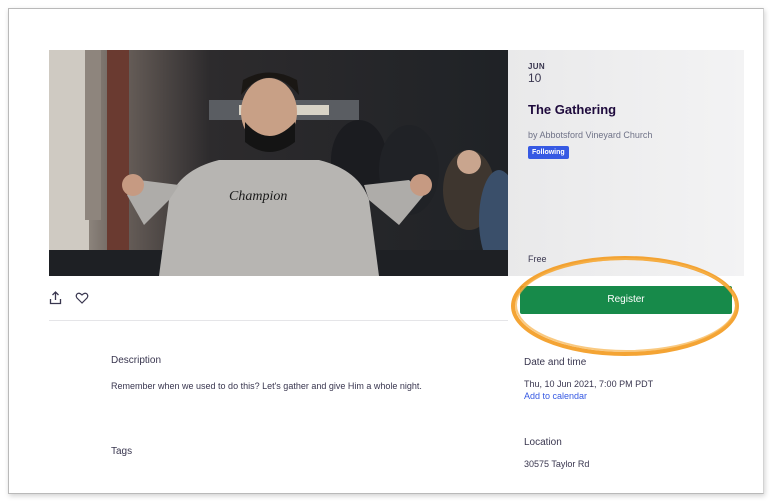  Describe the element at coordinates (555, 396) in the screenshot. I see `add-to-calendar-link: Add to calendar` at that location.